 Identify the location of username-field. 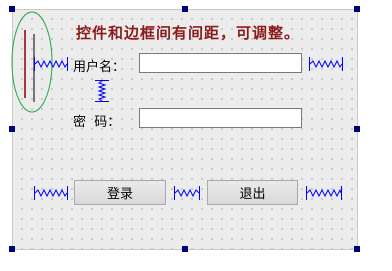
(220, 63).